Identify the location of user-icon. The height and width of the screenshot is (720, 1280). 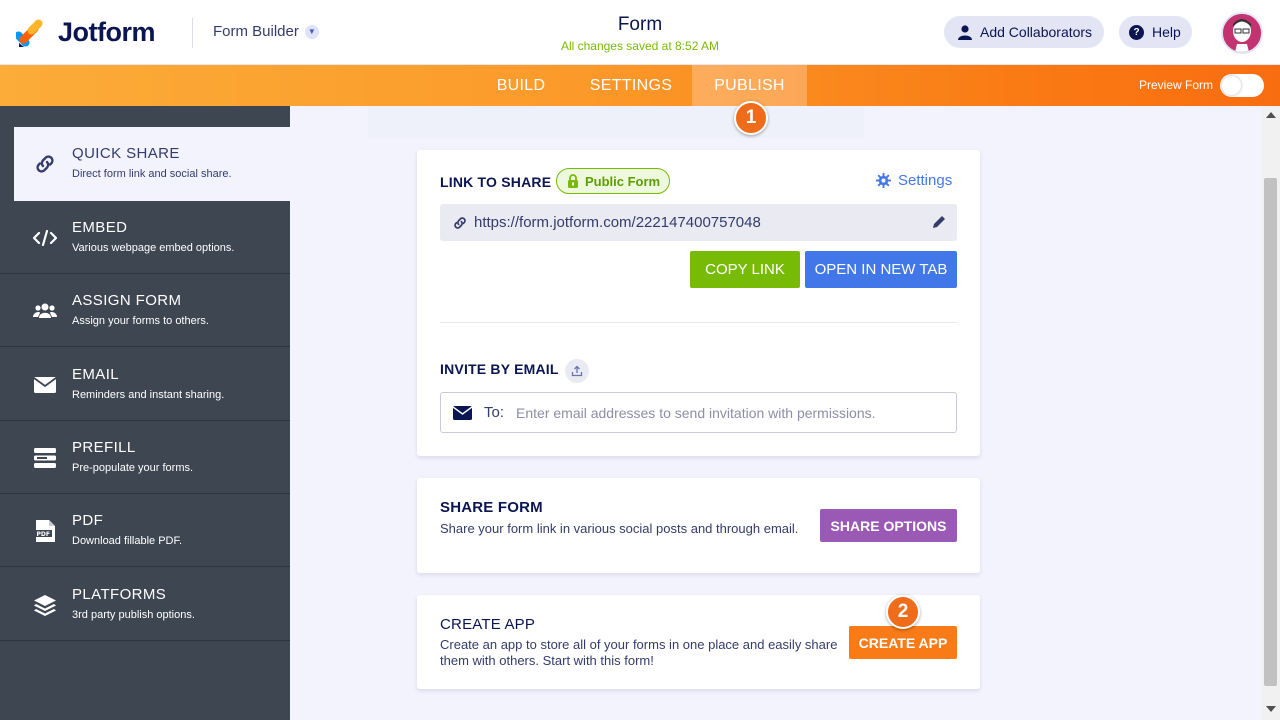
(965, 32).